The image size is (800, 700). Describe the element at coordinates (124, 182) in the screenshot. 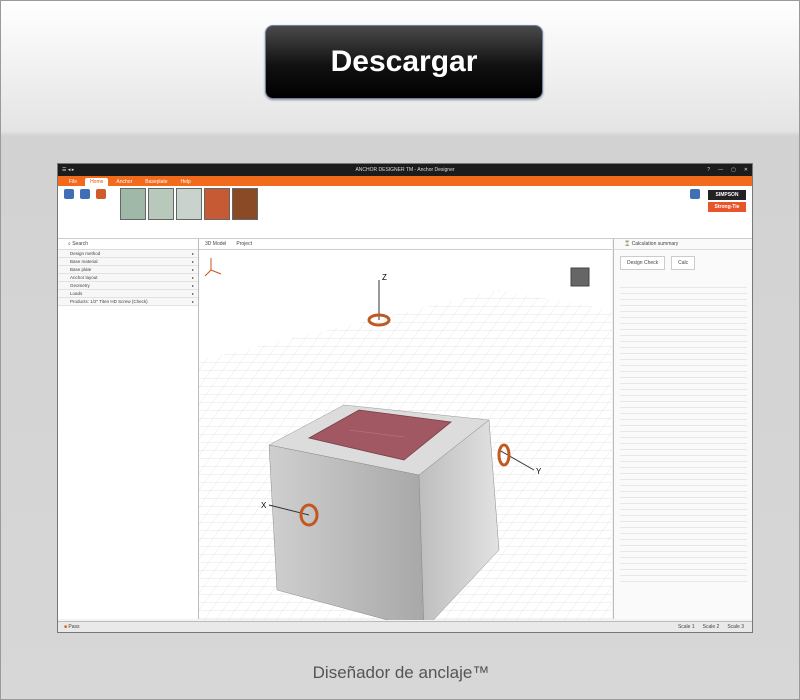

I see `tab-anchor: Anchor` at that location.